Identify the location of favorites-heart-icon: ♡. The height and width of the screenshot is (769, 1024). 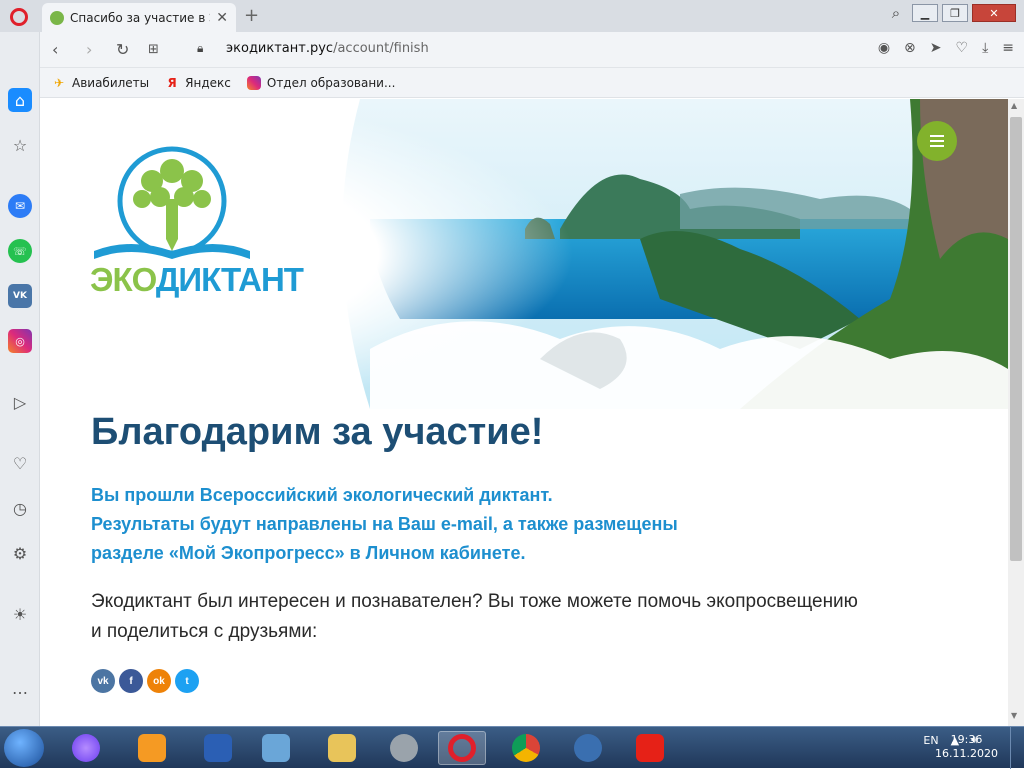
(20, 463).